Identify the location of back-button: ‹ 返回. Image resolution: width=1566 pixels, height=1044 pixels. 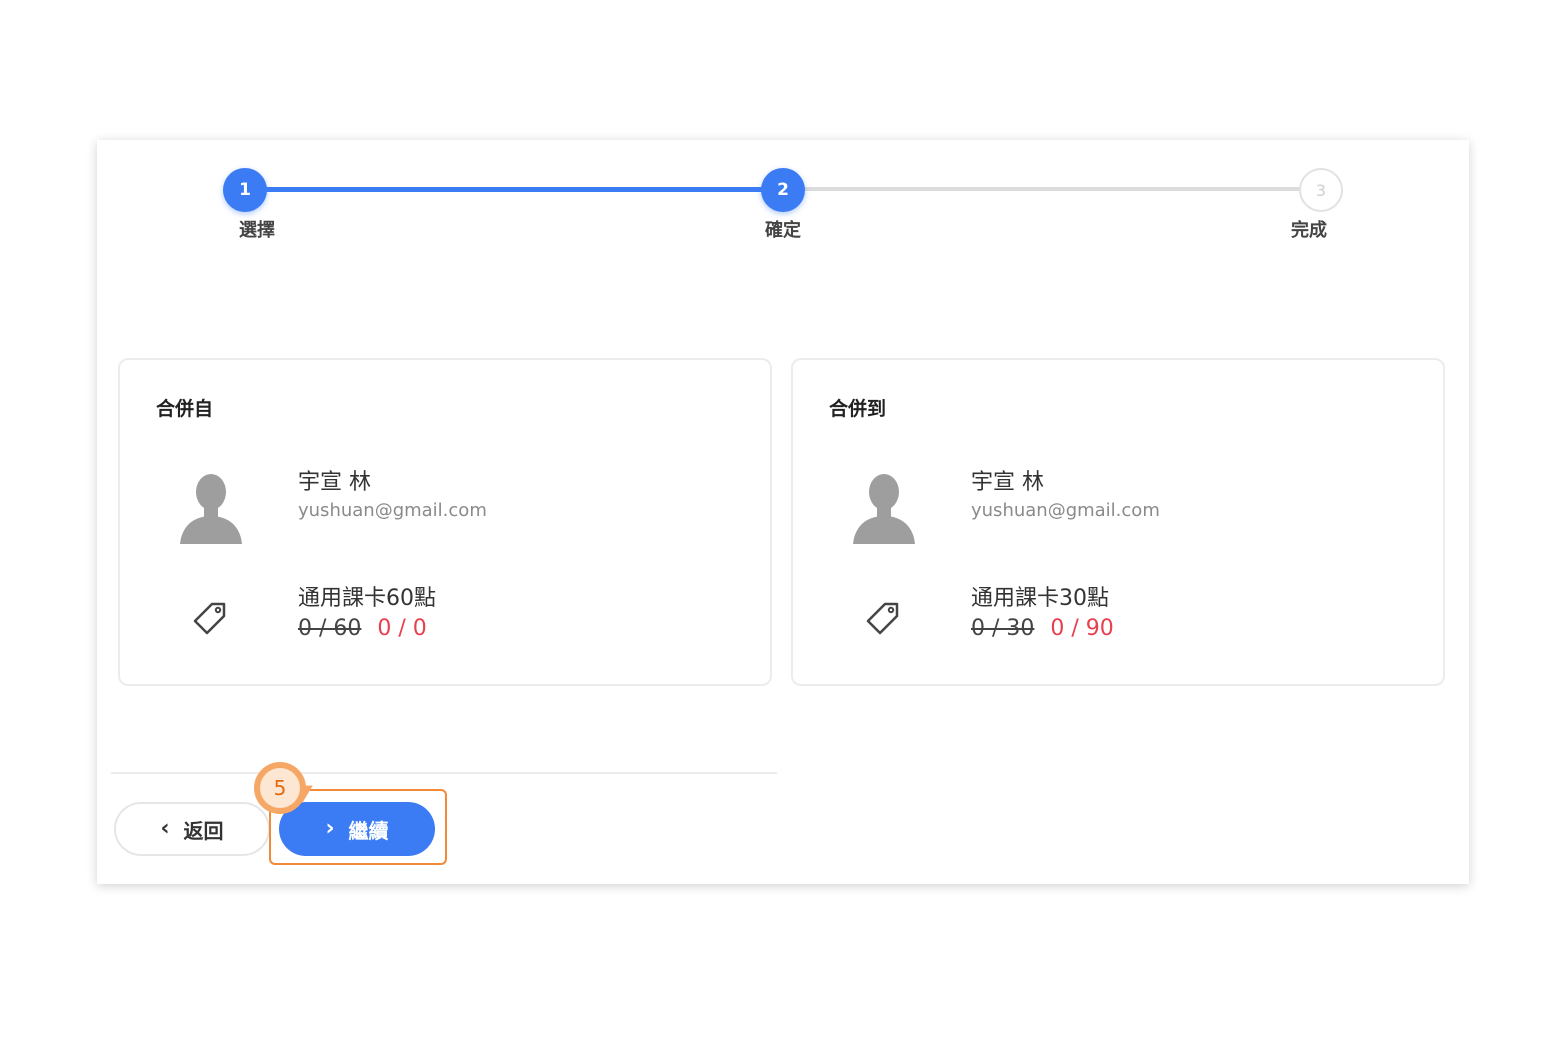
(192, 829).